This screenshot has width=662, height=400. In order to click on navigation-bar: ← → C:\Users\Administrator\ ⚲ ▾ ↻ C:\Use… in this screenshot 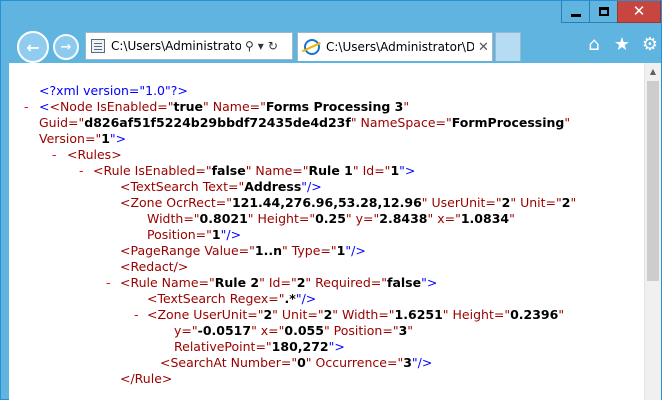, I will do `click(331, 46)`.